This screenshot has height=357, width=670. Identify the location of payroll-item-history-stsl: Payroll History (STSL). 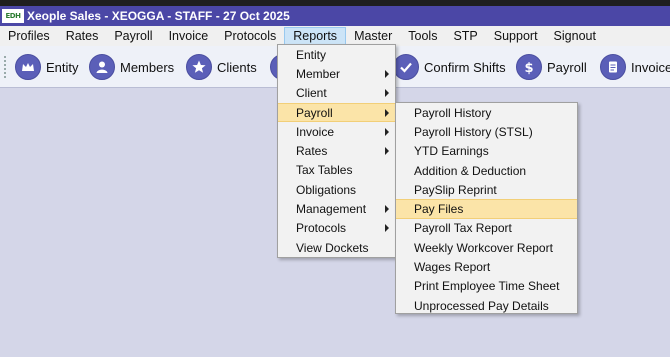
(486, 131).